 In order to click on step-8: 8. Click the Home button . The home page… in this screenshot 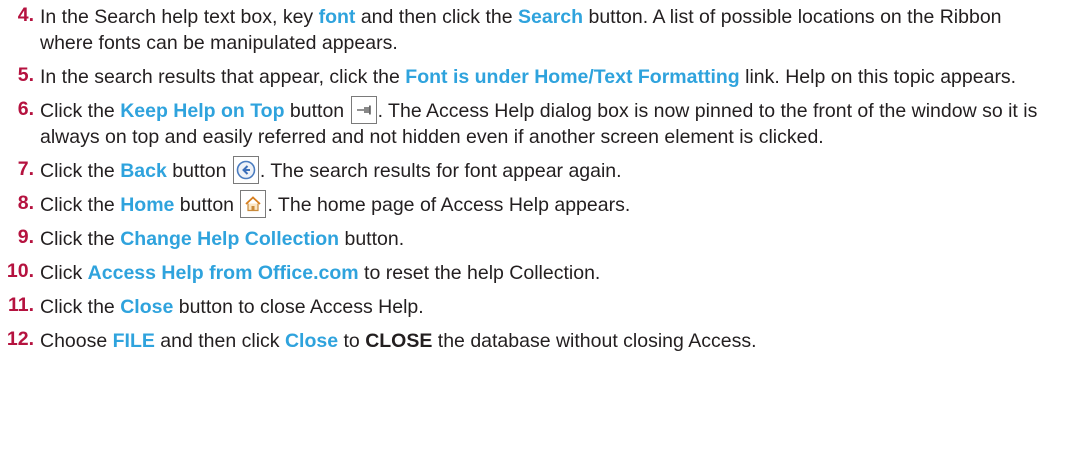, I will do `click(537, 203)`.